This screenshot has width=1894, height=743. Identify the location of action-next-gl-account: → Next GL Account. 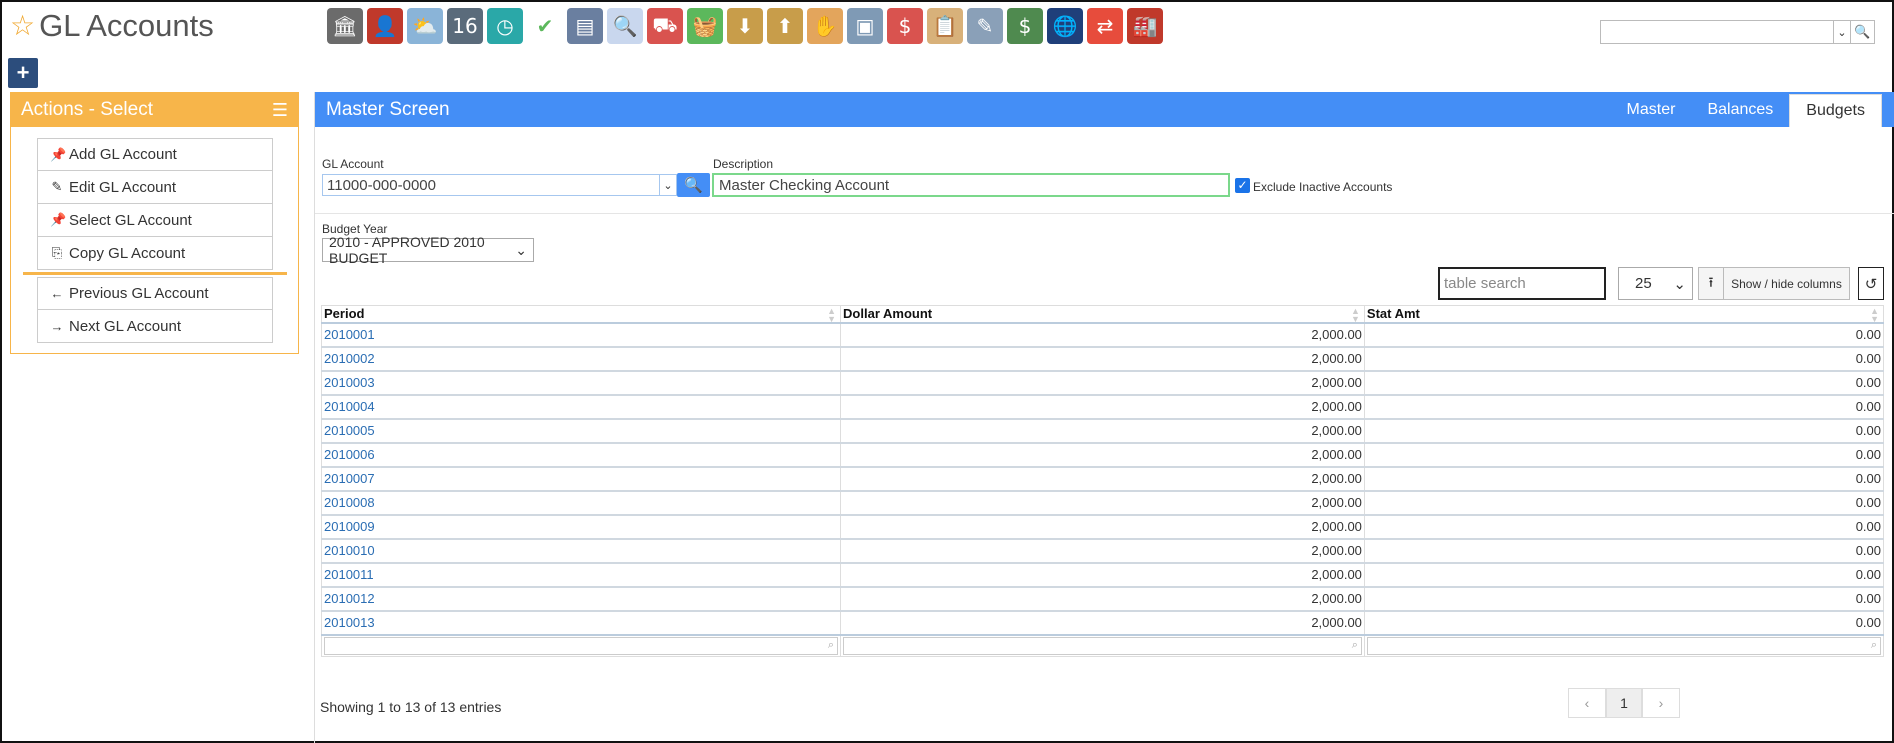
(155, 326).